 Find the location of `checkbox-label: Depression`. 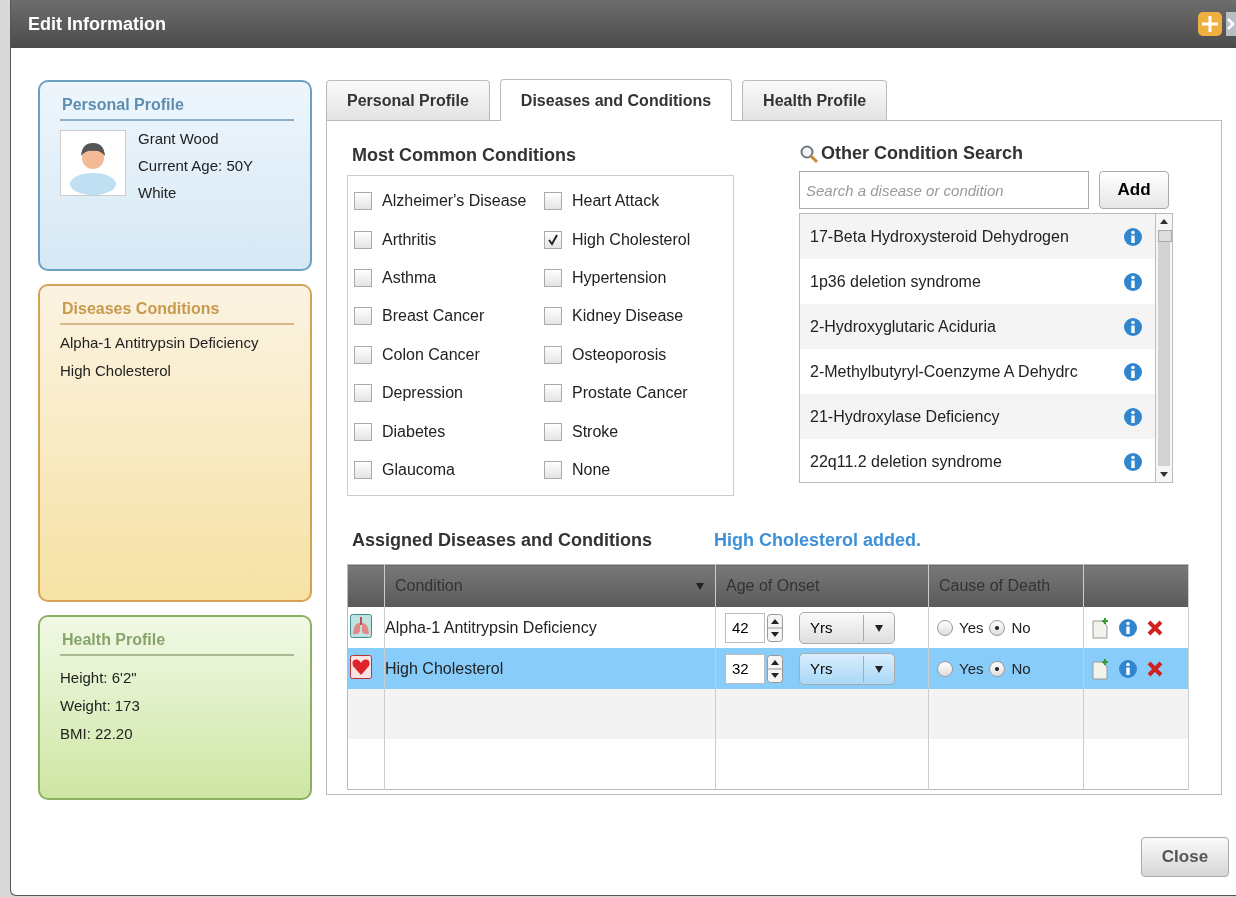

checkbox-label: Depression is located at coordinates (422, 393).